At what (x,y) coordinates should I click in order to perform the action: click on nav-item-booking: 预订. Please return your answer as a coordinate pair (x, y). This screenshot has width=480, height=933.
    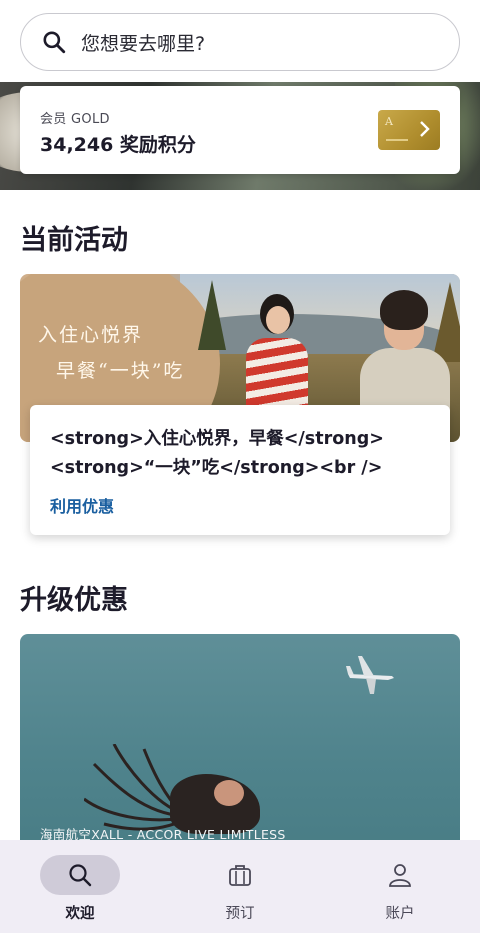
    Looking at the image, I should click on (240, 886).